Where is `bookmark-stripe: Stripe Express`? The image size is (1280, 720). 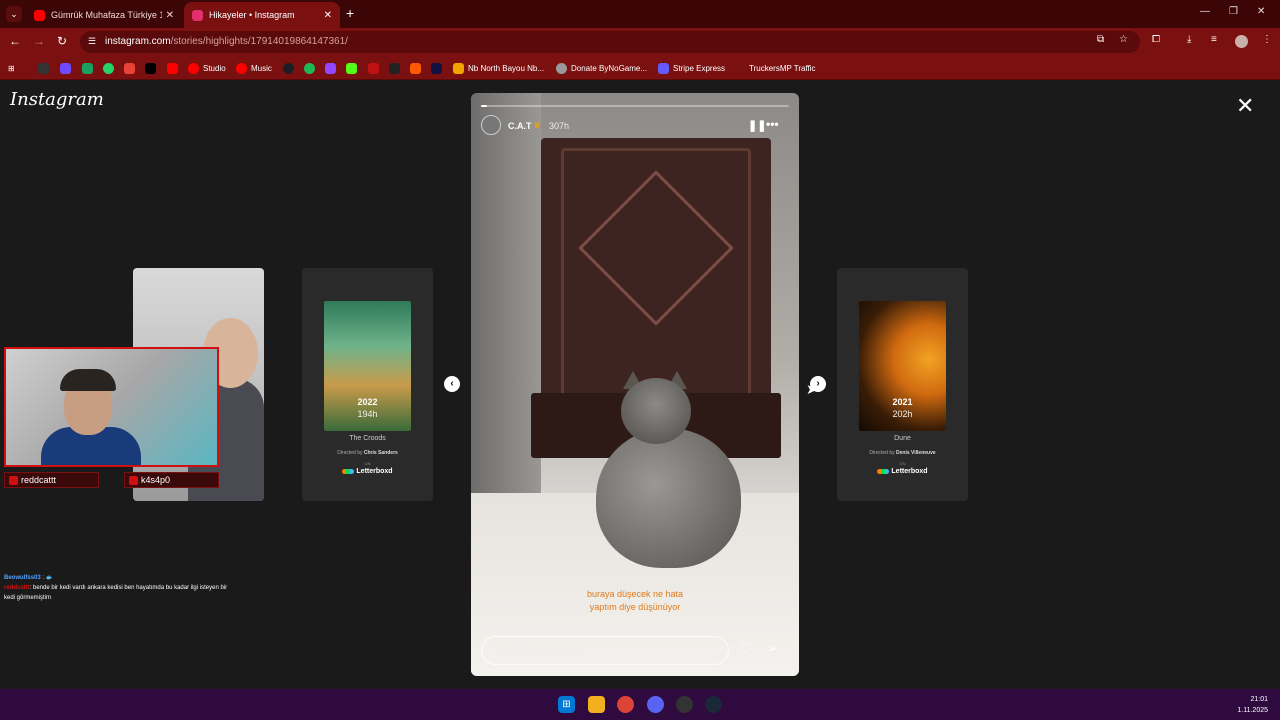 bookmark-stripe: Stripe Express is located at coordinates (691, 68).